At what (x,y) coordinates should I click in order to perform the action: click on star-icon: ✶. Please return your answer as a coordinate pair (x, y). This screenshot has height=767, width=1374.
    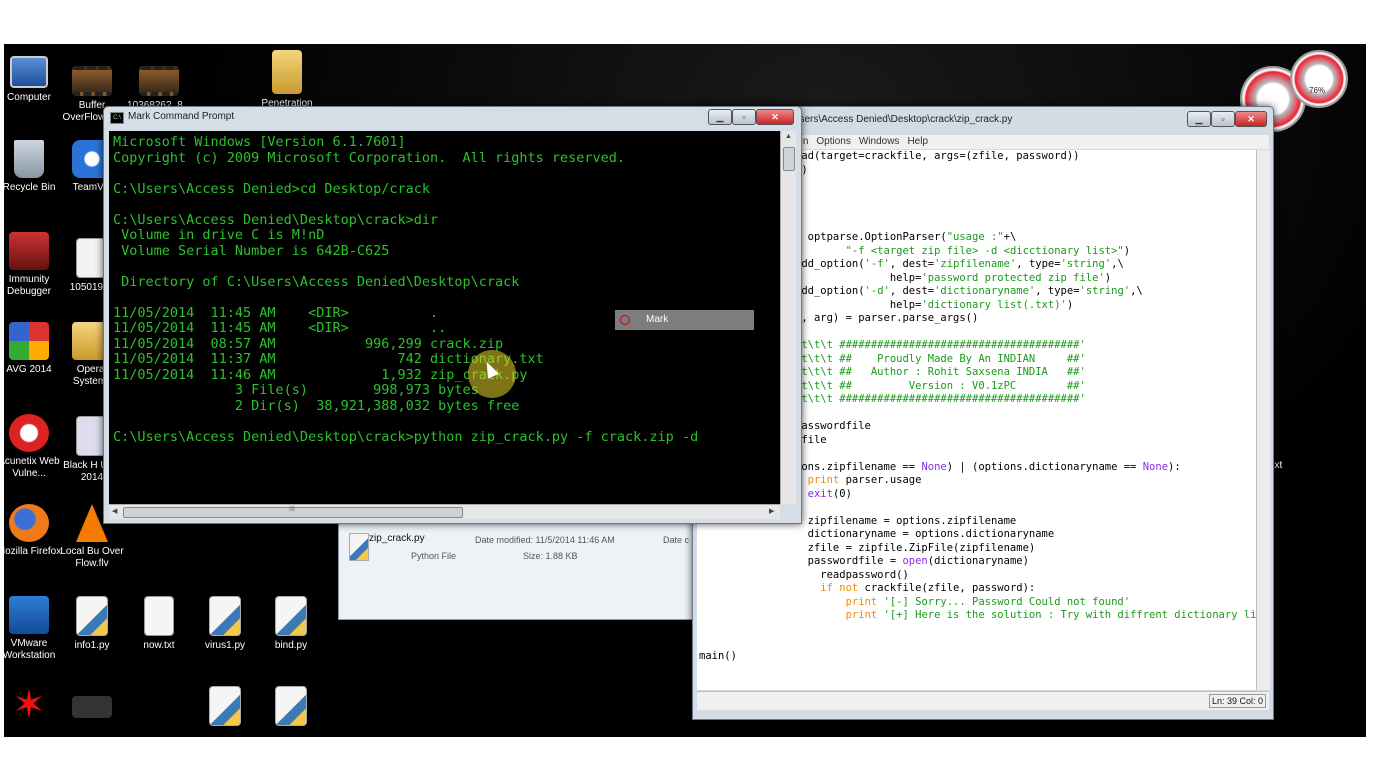
    Looking at the image, I should click on (29, 705).